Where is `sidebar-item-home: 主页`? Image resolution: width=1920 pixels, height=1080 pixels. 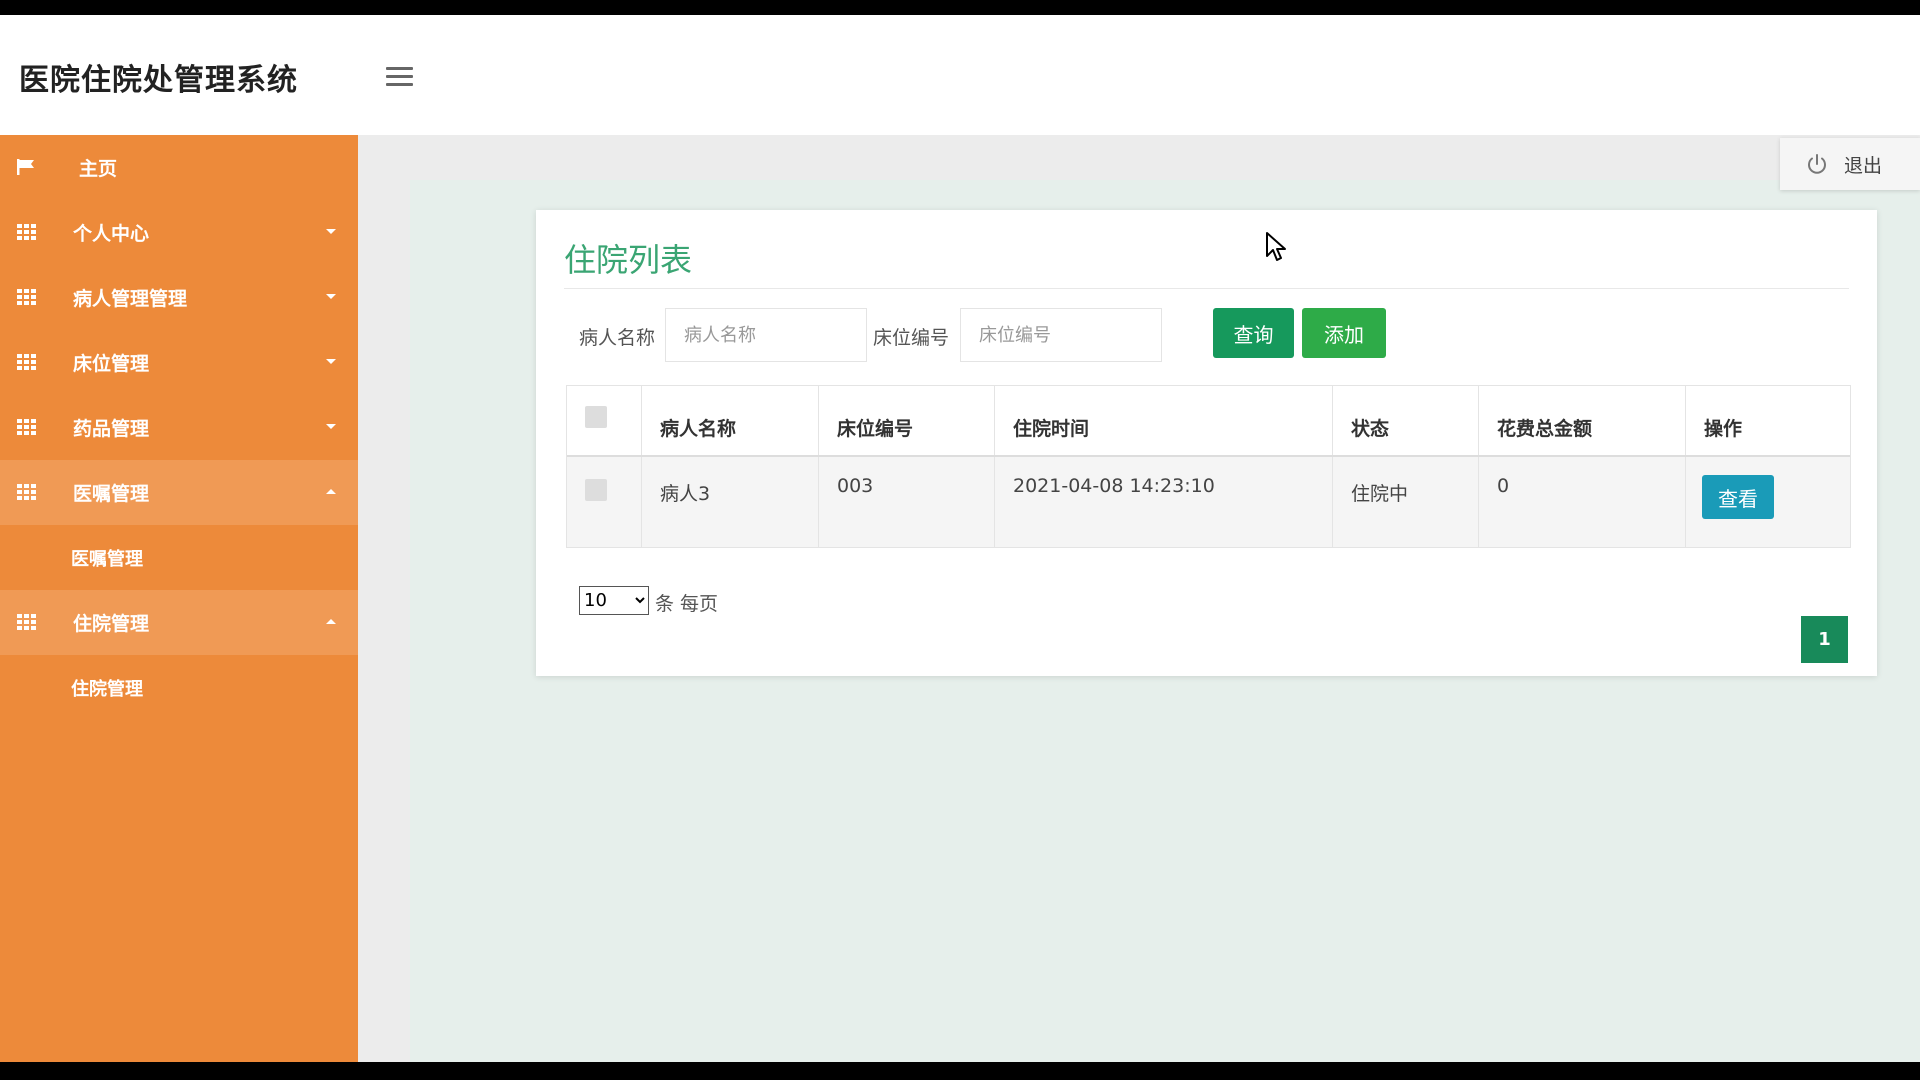 sidebar-item-home: 主页 is located at coordinates (179, 167).